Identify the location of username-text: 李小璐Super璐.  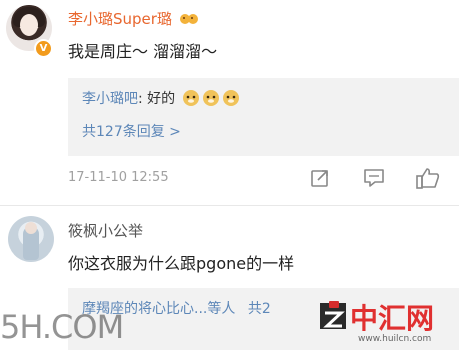
(120, 19).